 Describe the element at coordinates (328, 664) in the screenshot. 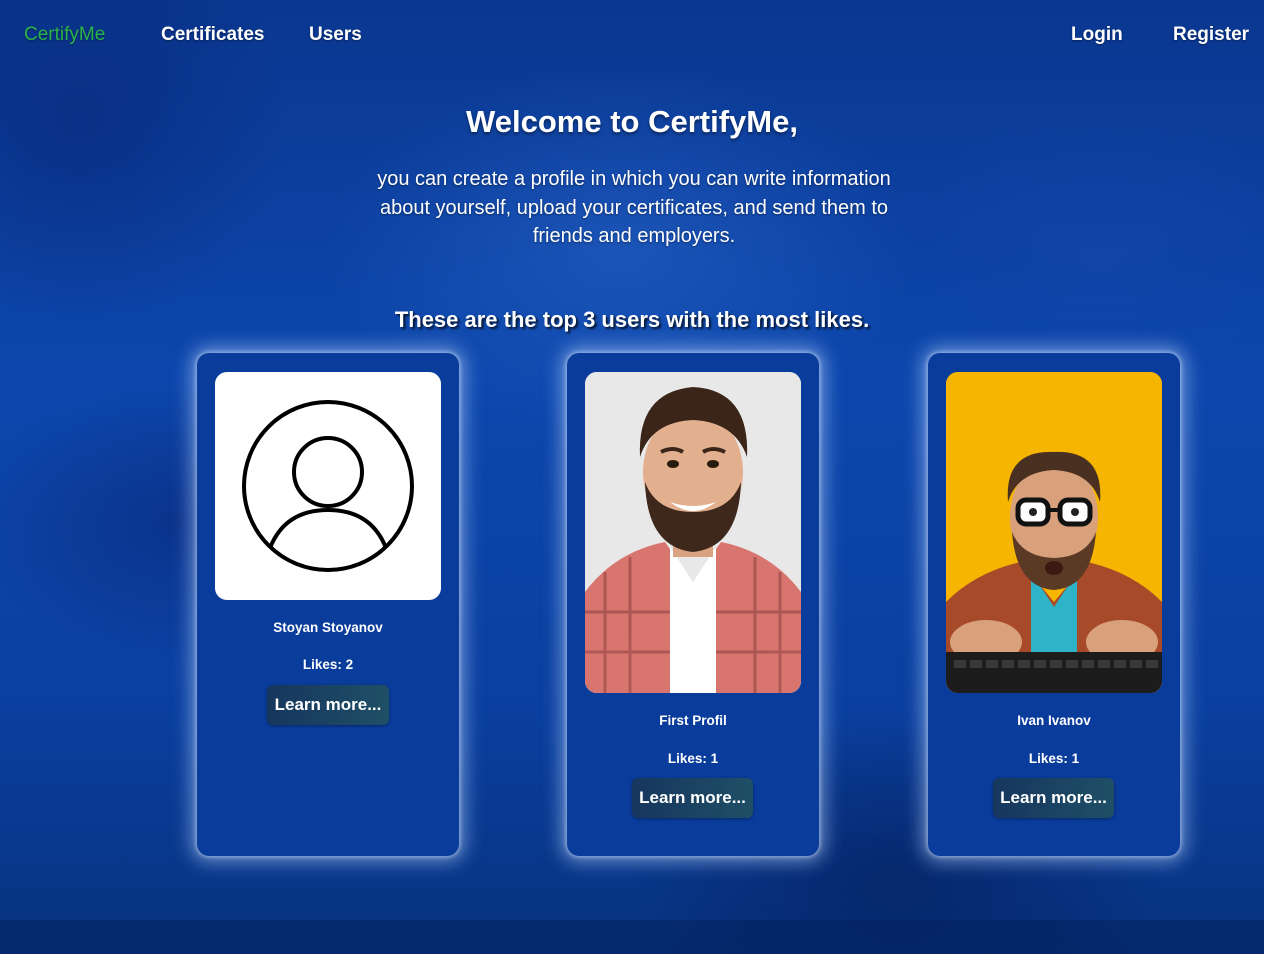

I see `user-likes: Likes: 2` at that location.